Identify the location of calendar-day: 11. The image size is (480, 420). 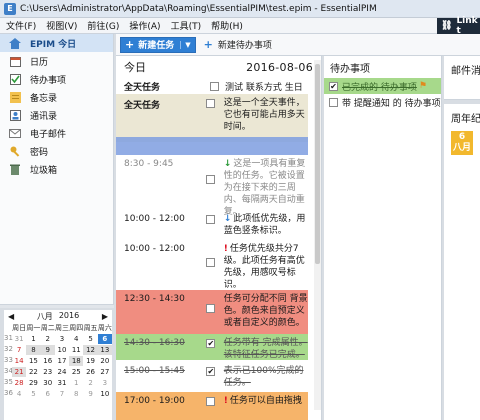
(76, 350).